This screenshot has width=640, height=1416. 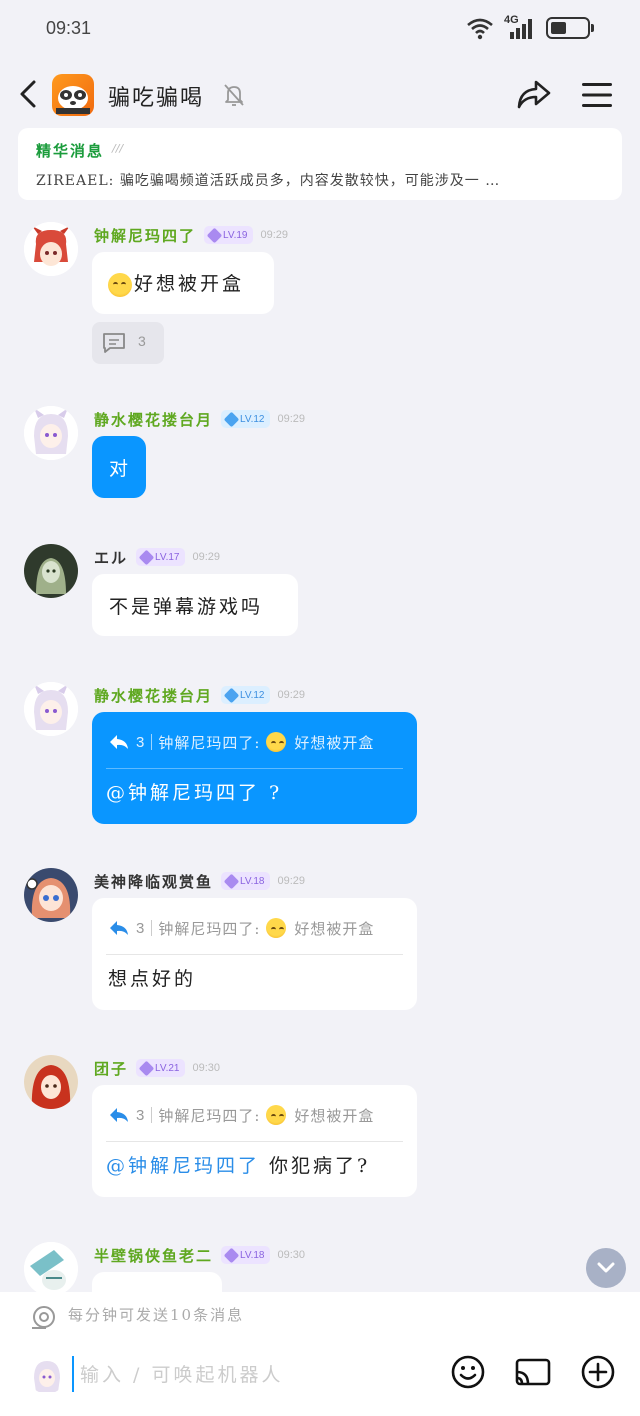 What do you see at coordinates (320, 94) in the screenshot?
I see `channel-header: 骗吃骗喝` at bounding box center [320, 94].